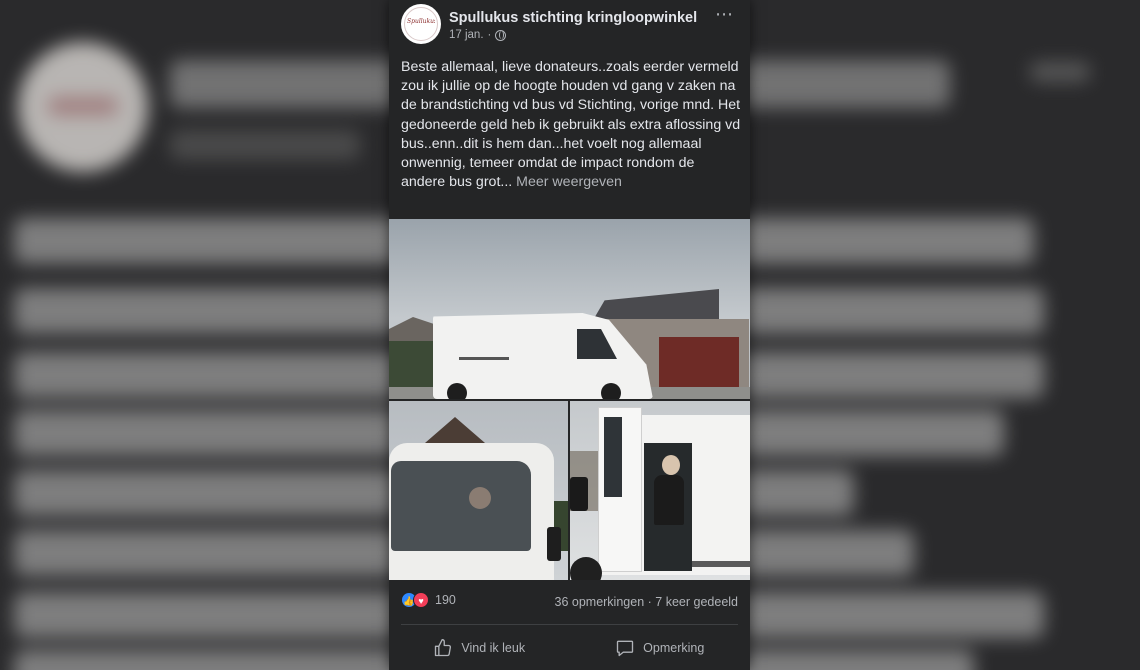 The image size is (1140, 670). I want to click on action-bar: Vind ik leuk Opmerking, so click(569, 648).